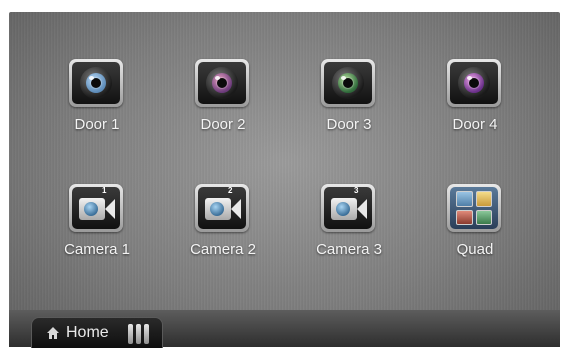 The height and width of the screenshot is (348, 567). What do you see at coordinates (223, 124) in the screenshot?
I see `door-2-label: Door 2` at bounding box center [223, 124].